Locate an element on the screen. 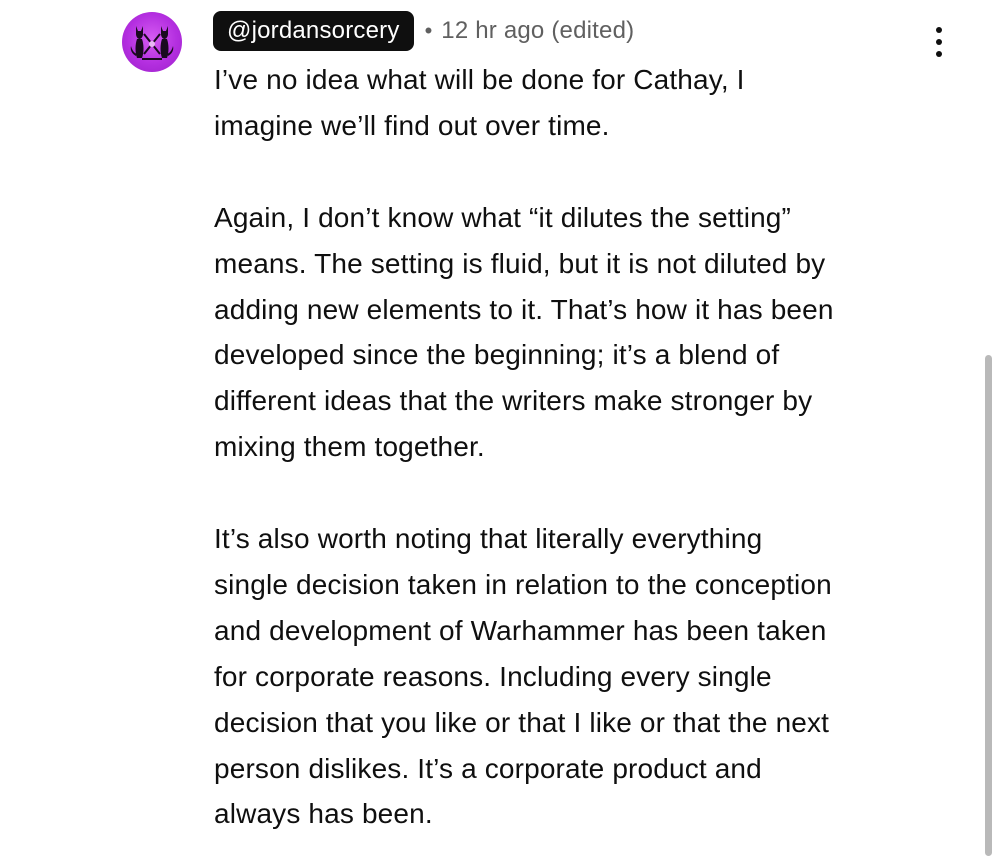 The height and width of the screenshot is (856, 1000). scrollbar-thumb is located at coordinates (988, 605).